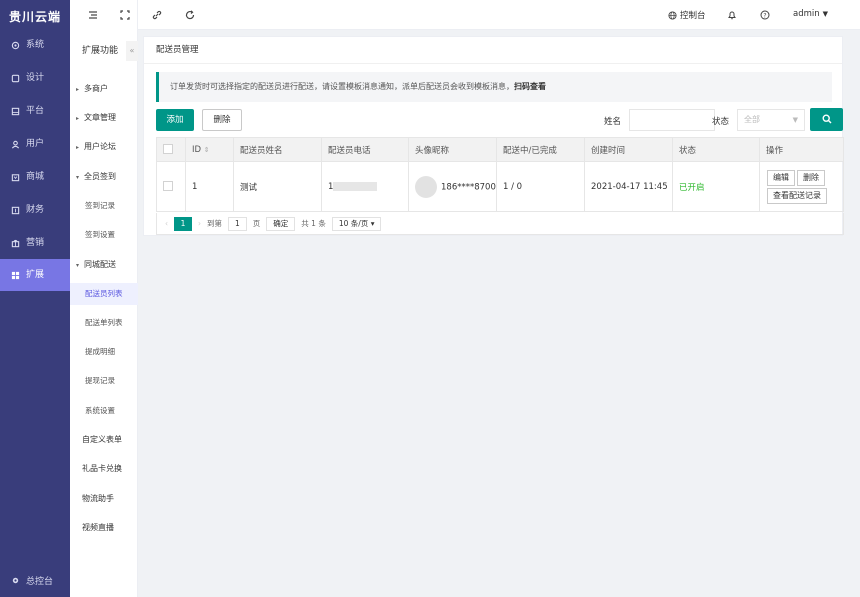 The height and width of the screenshot is (597, 860). I want to click on sidebar-item-label: 财务, so click(35, 210).